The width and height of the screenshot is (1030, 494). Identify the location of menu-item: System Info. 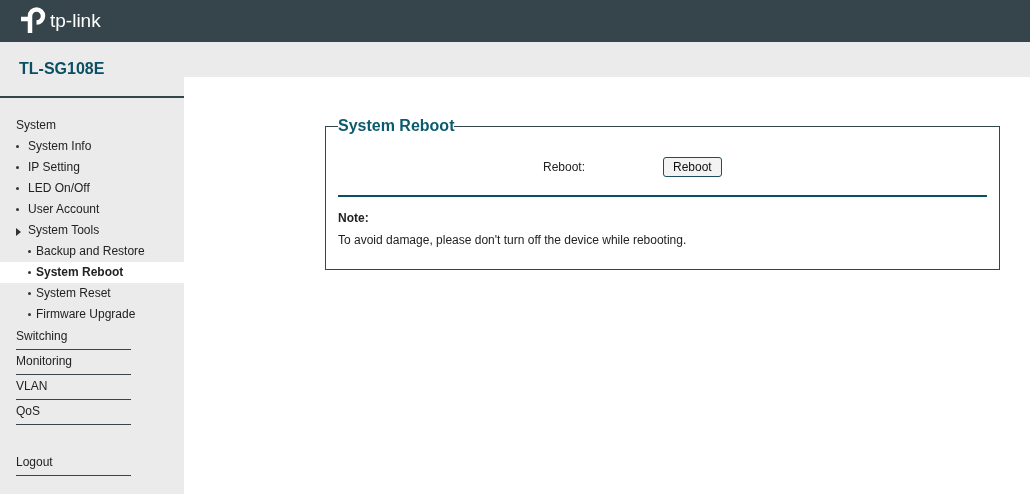
(92, 146).